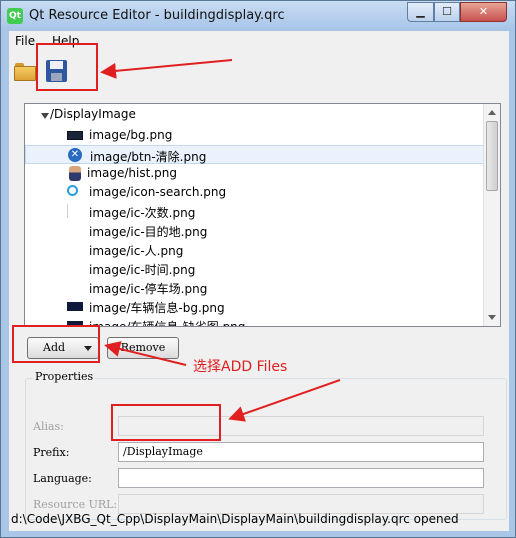  I want to click on menu-file: File, so click(25, 41).